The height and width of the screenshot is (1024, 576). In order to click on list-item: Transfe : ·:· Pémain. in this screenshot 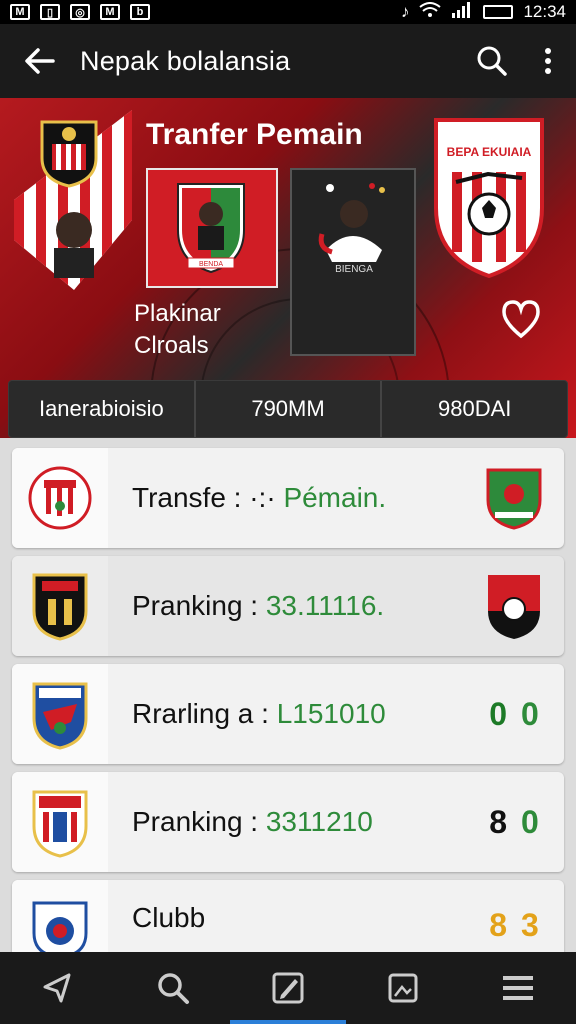, I will do `click(288, 498)`.